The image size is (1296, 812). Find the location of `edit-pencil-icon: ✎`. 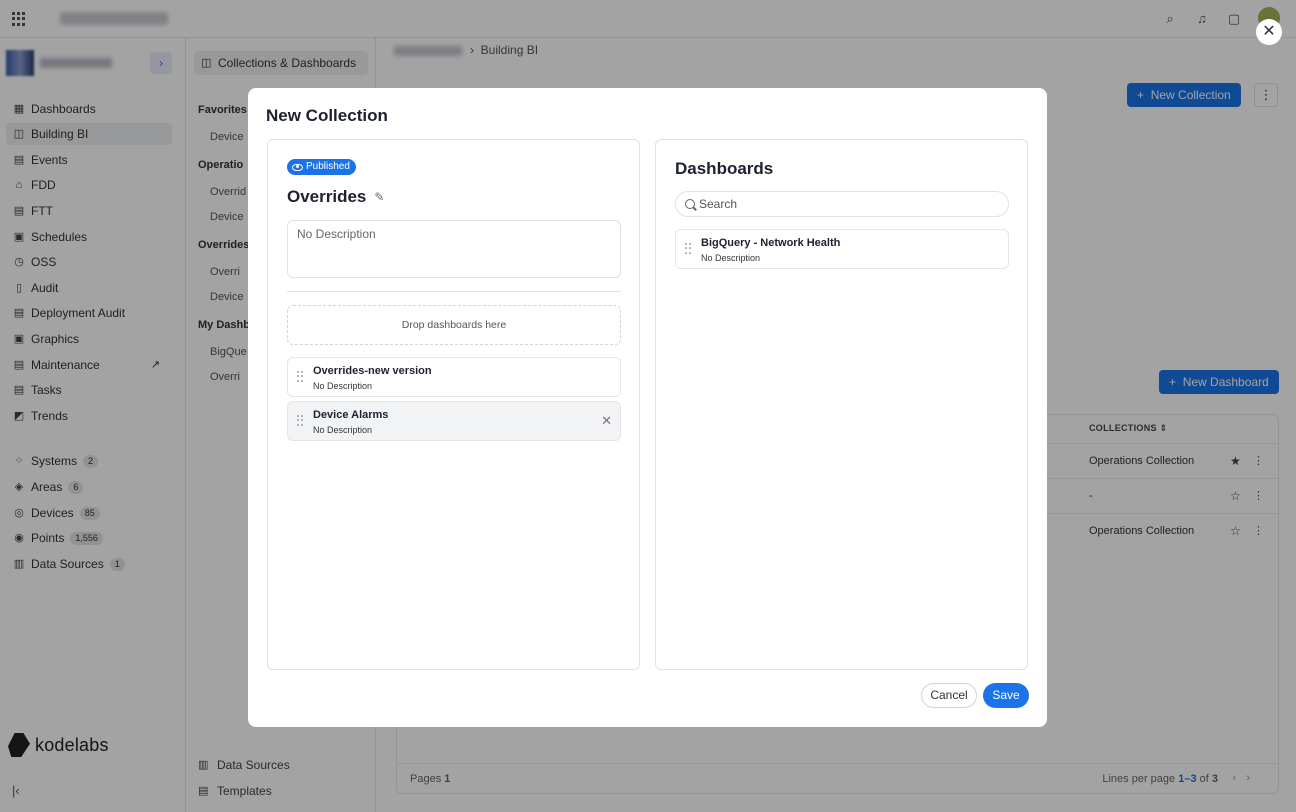

edit-pencil-icon: ✎ is located at coordinates (379, 197).